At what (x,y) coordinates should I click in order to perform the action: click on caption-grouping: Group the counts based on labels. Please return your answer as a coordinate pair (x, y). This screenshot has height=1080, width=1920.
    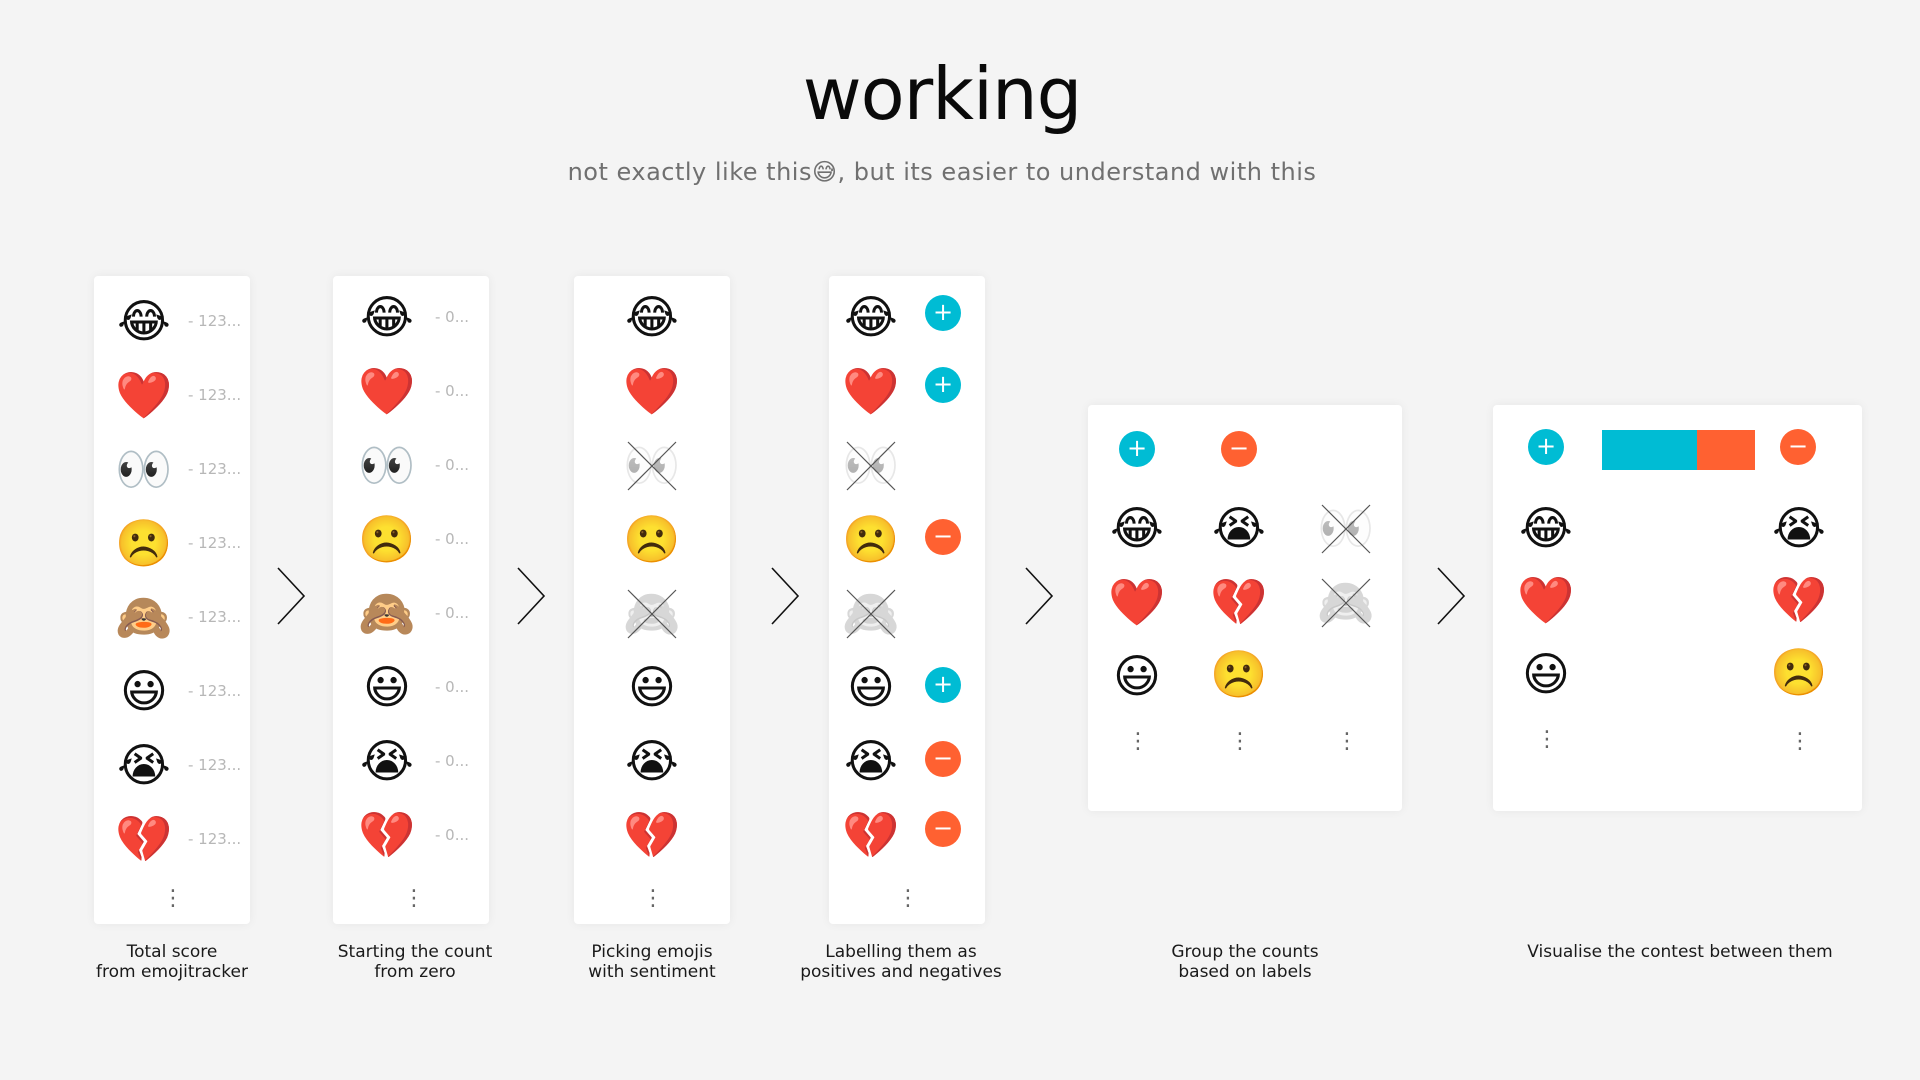
    Looking at the image, I should click on (1245, 962).